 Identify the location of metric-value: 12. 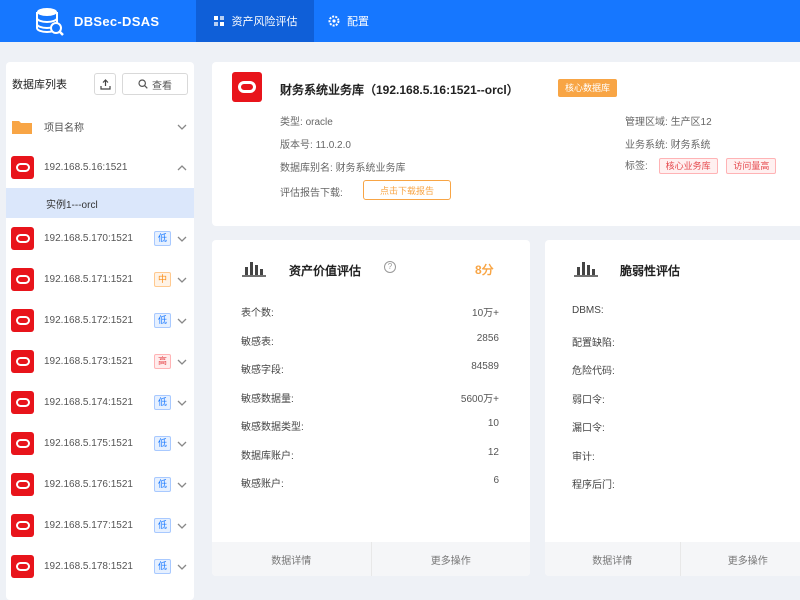
(493, 452).